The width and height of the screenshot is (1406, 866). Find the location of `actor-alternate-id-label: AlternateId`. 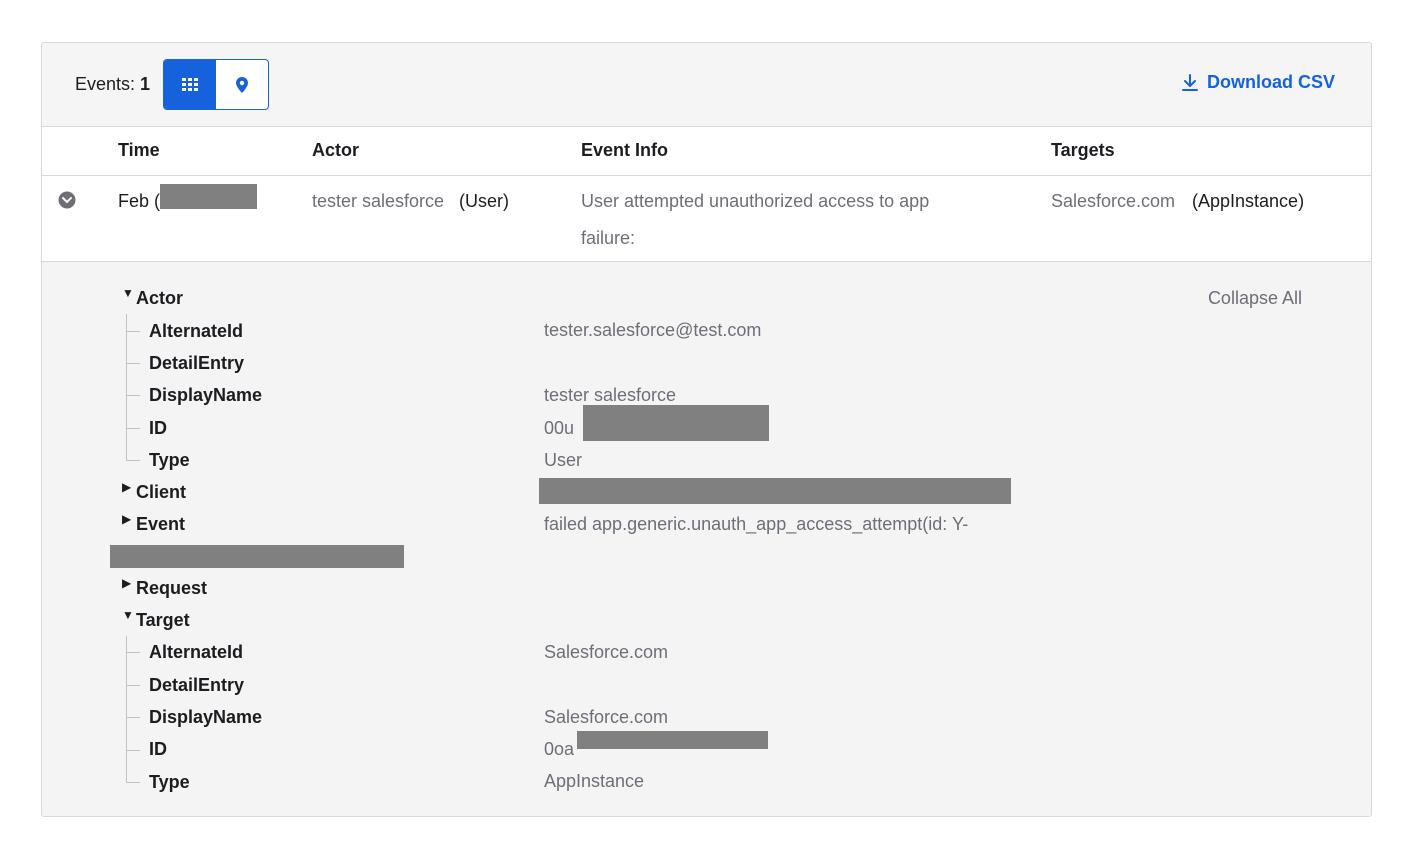

actor-alternate-id-label: AlternateId is located at coordinates (196, 331).